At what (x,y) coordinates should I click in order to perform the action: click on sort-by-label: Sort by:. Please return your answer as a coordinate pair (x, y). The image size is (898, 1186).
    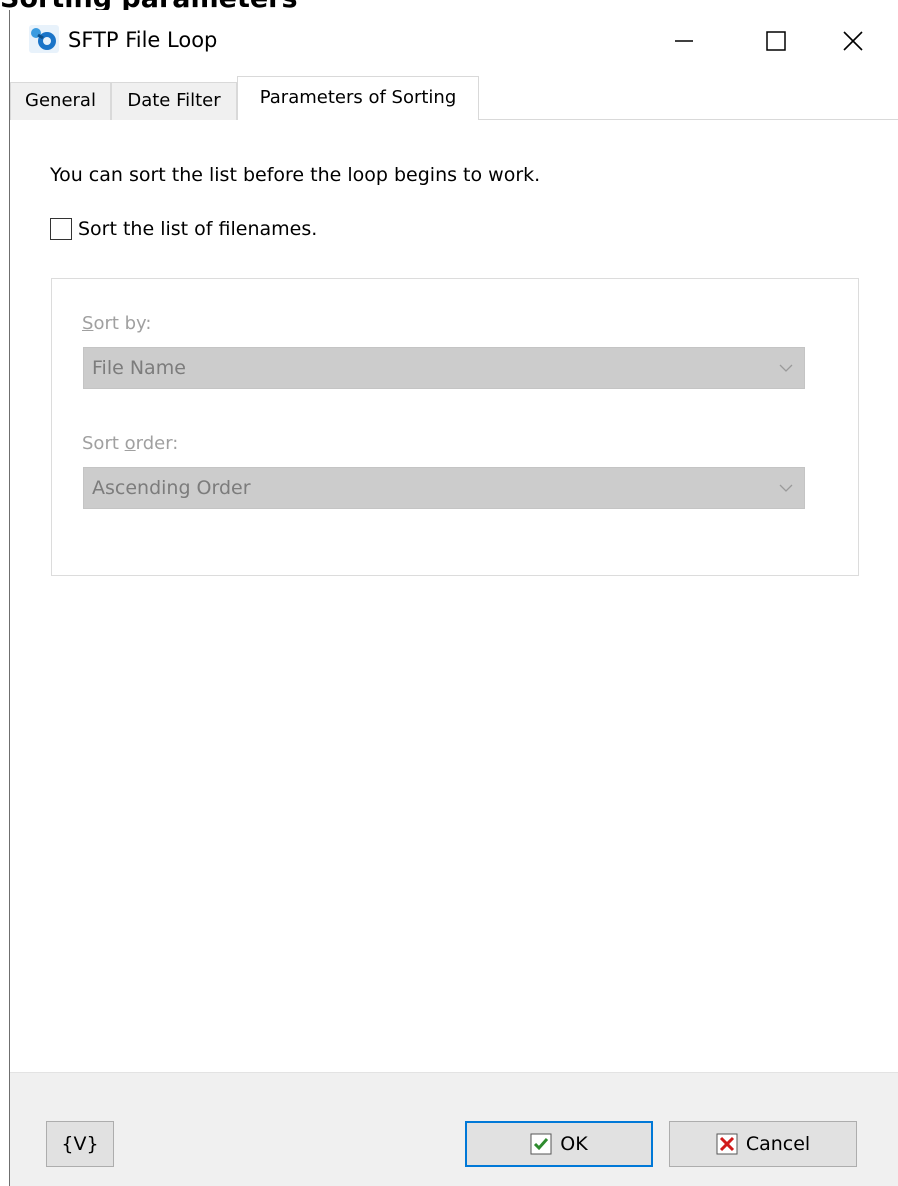
    Looking at the image, I should click on (117, 323).